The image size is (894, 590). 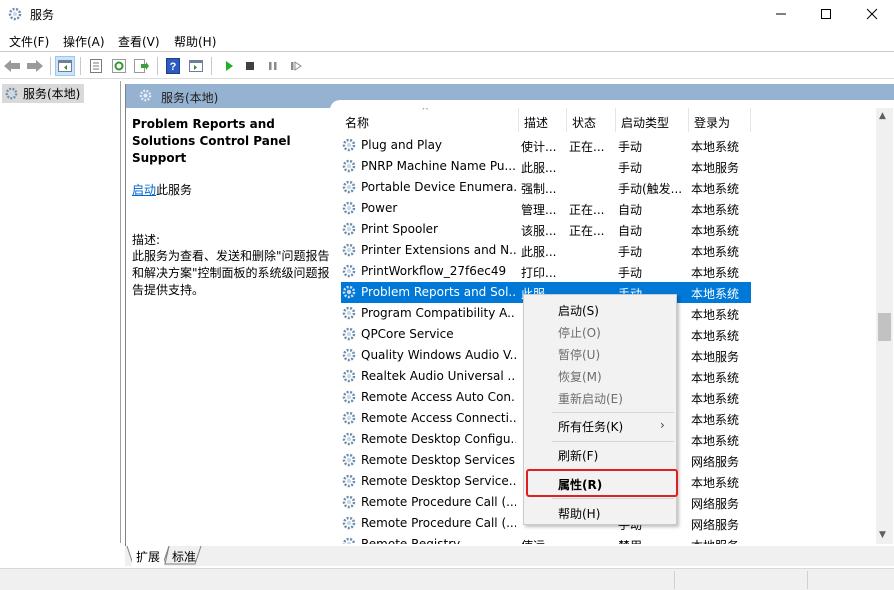 What do you see at coordinates (145, 97) in the screenshot?
I see `services-gear-icon` at bounding box center [145, 97].